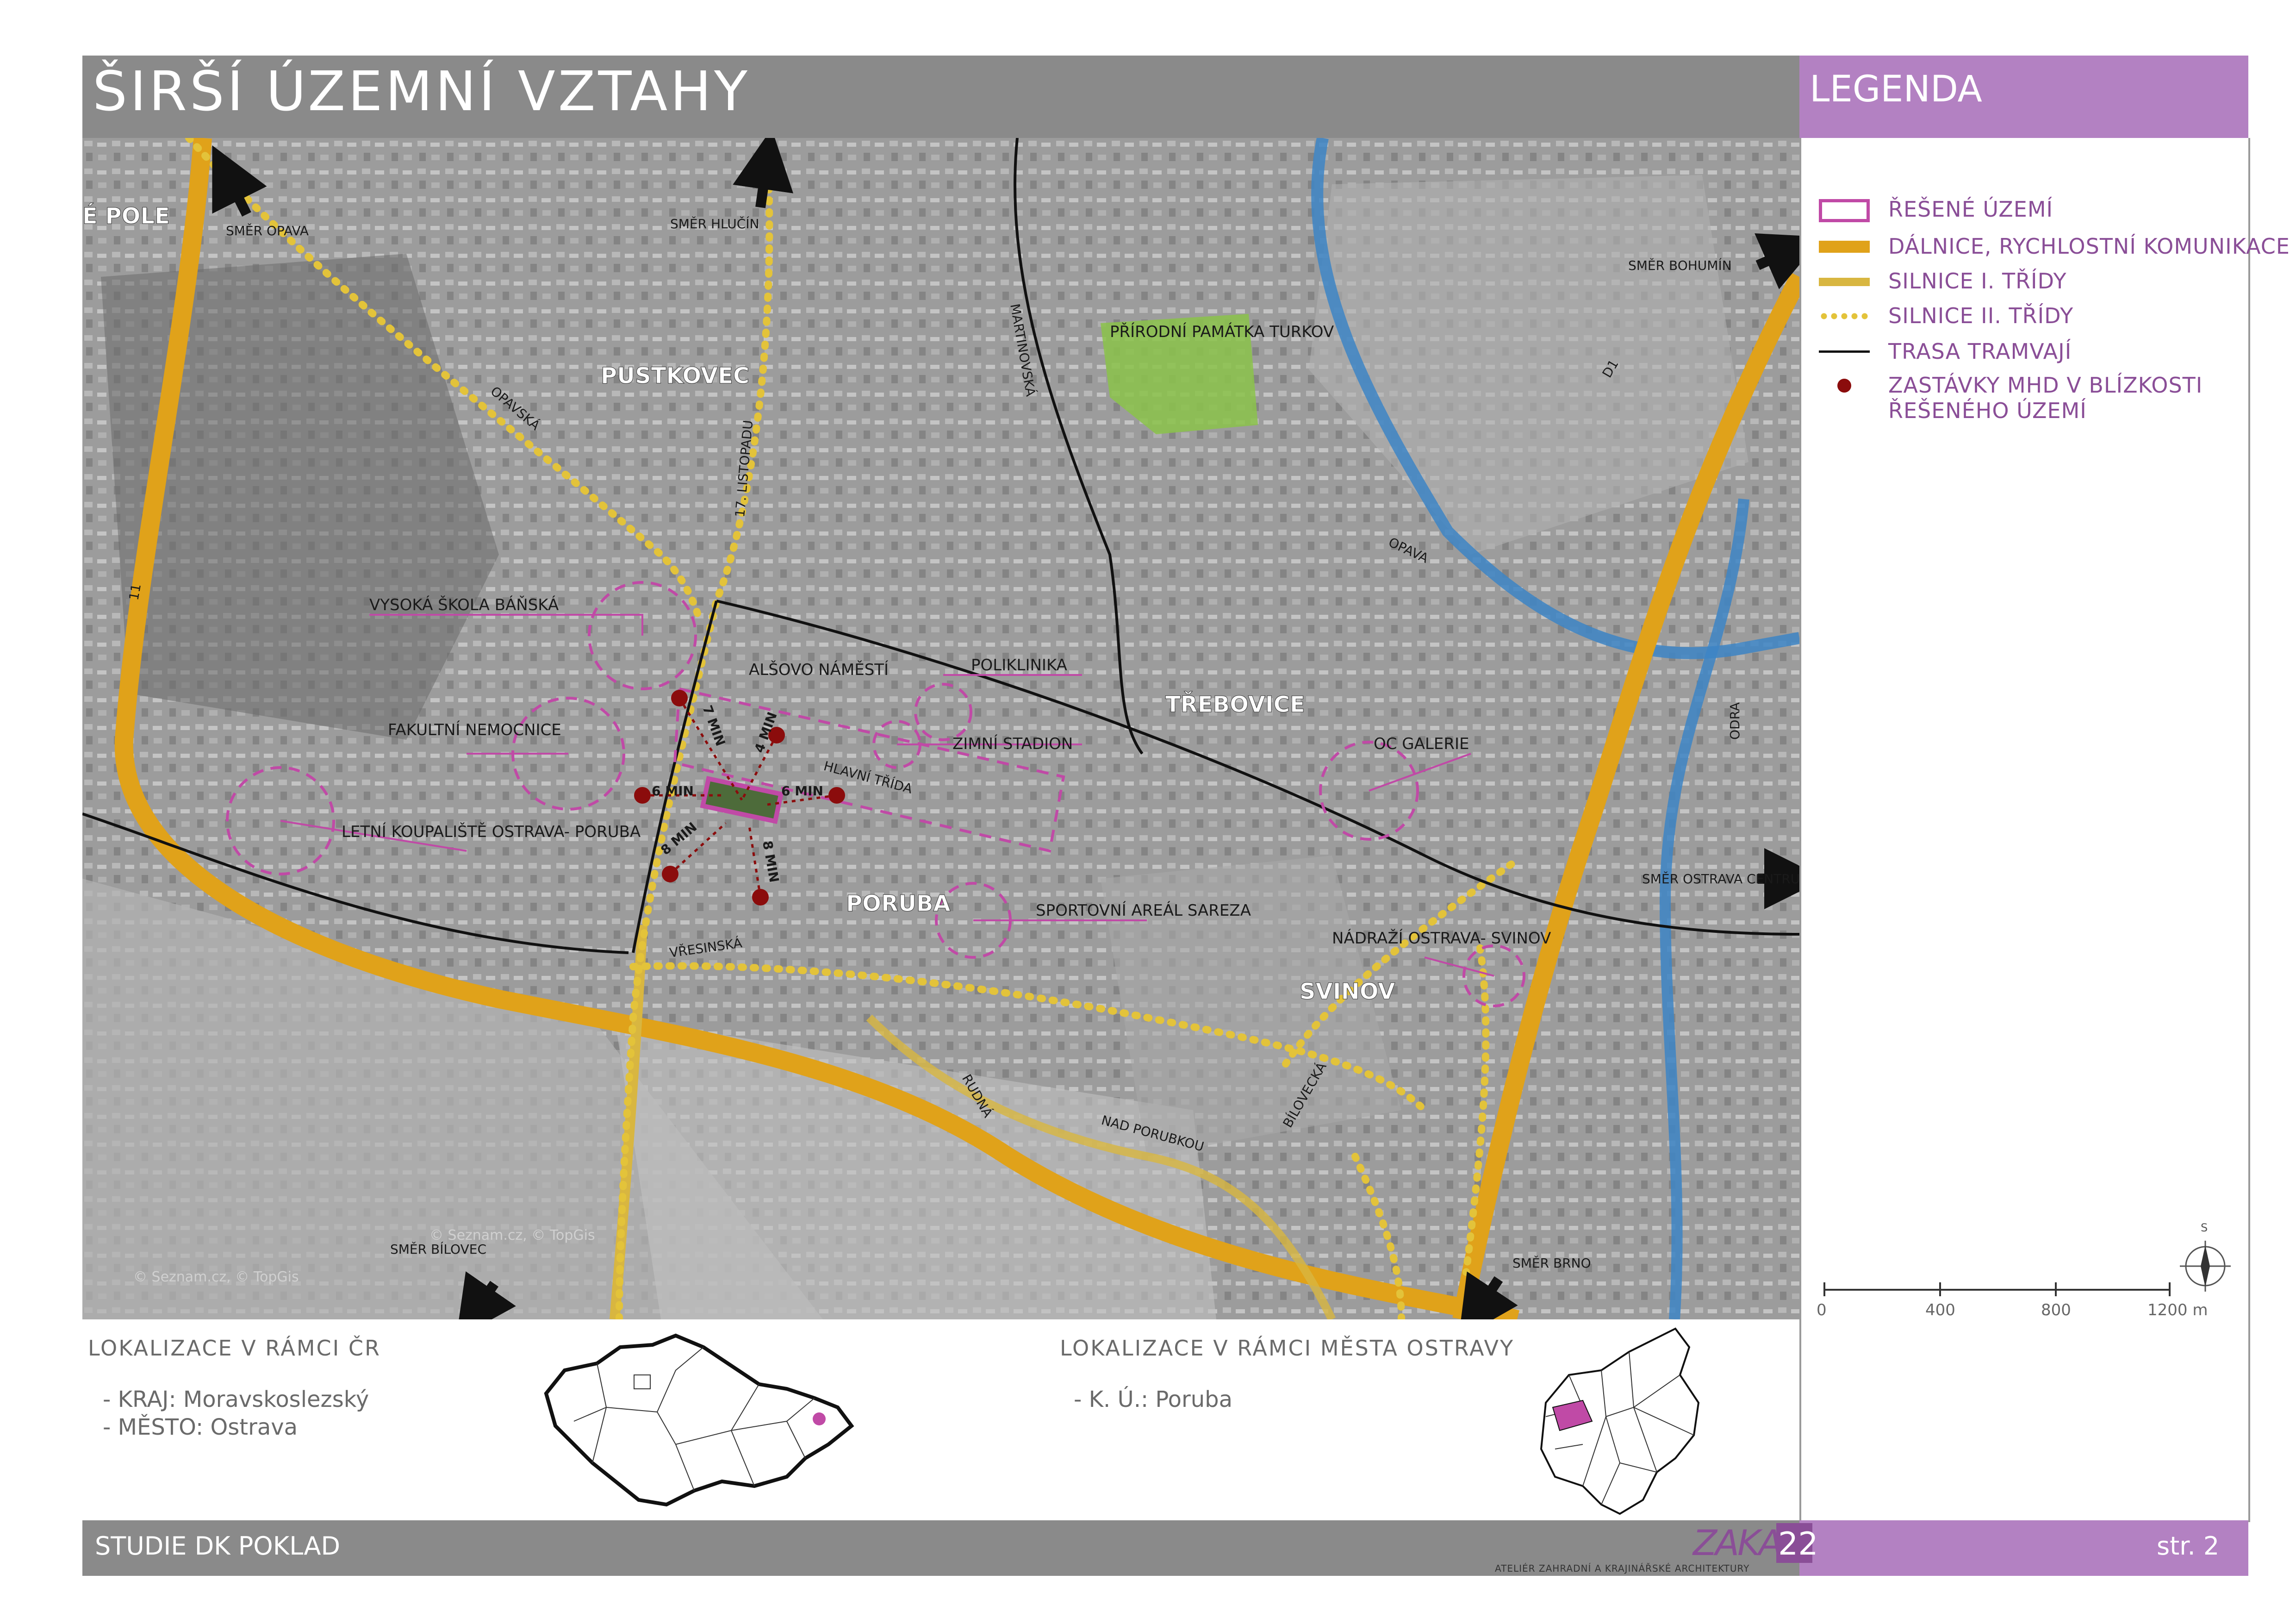 The height and width of the screenshot is (1624, 2296). What do you see at coordinates (2046, 385) in the screenshot?
I see `legend-label: ZASTÁVKY MHD V BLÍZKOSTI` at bounding box center [2046, 385].